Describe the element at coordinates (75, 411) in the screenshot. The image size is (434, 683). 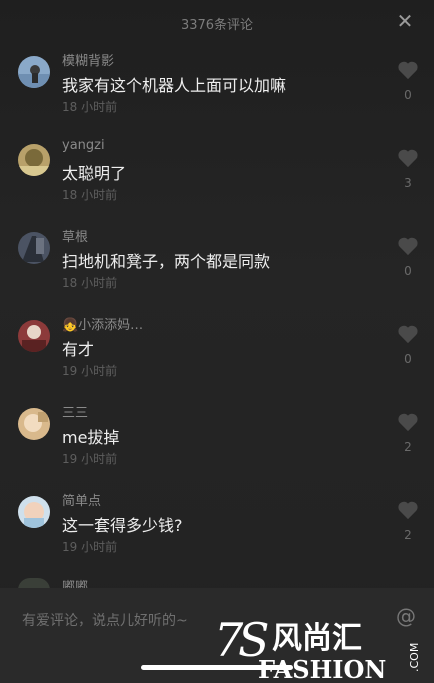
I see `comment-username: 三三` at that location.